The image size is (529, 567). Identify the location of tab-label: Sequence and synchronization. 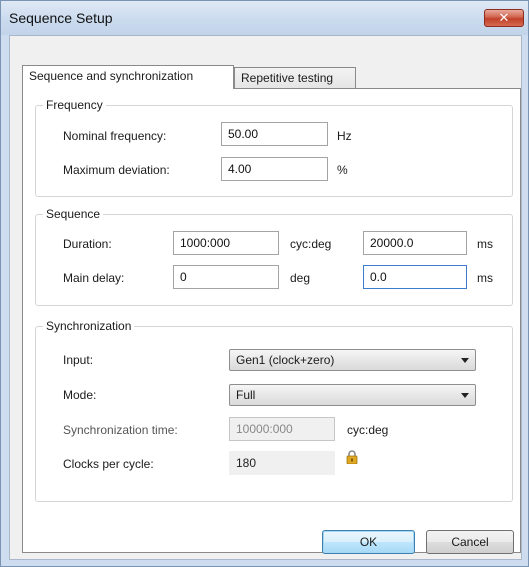
(111, 76).